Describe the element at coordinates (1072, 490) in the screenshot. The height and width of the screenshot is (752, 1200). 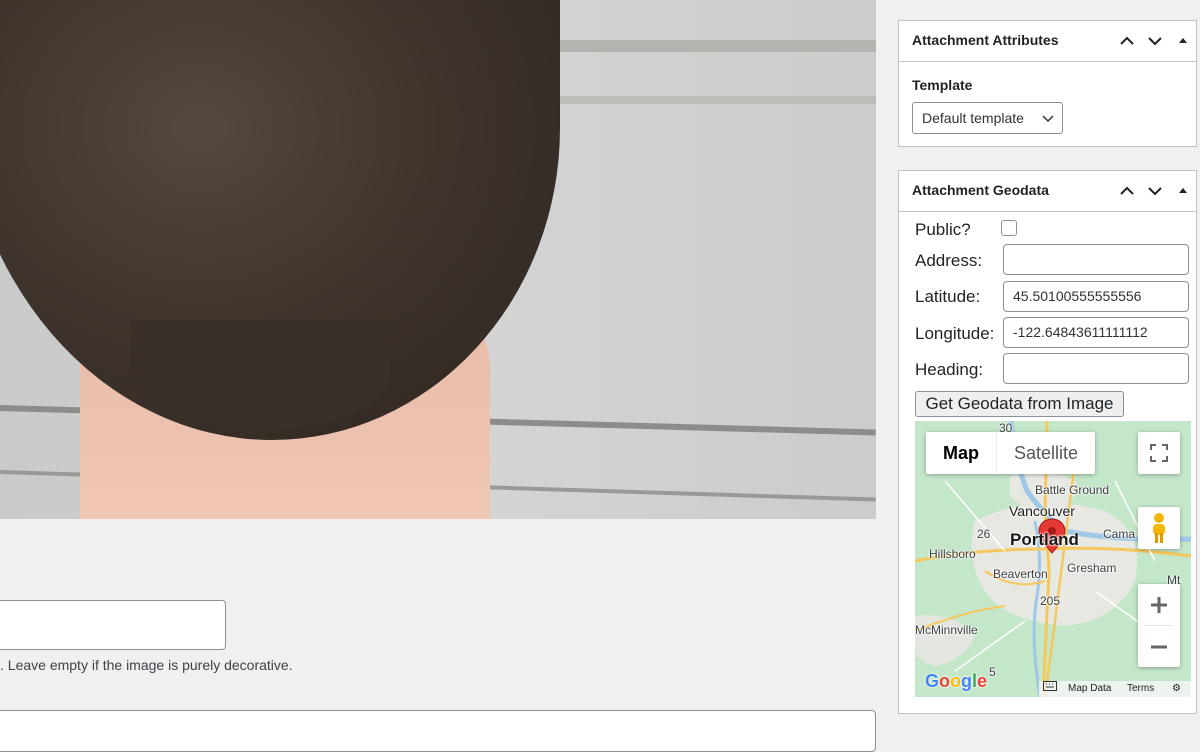
I see `city-label: Battle Ground` at that location.